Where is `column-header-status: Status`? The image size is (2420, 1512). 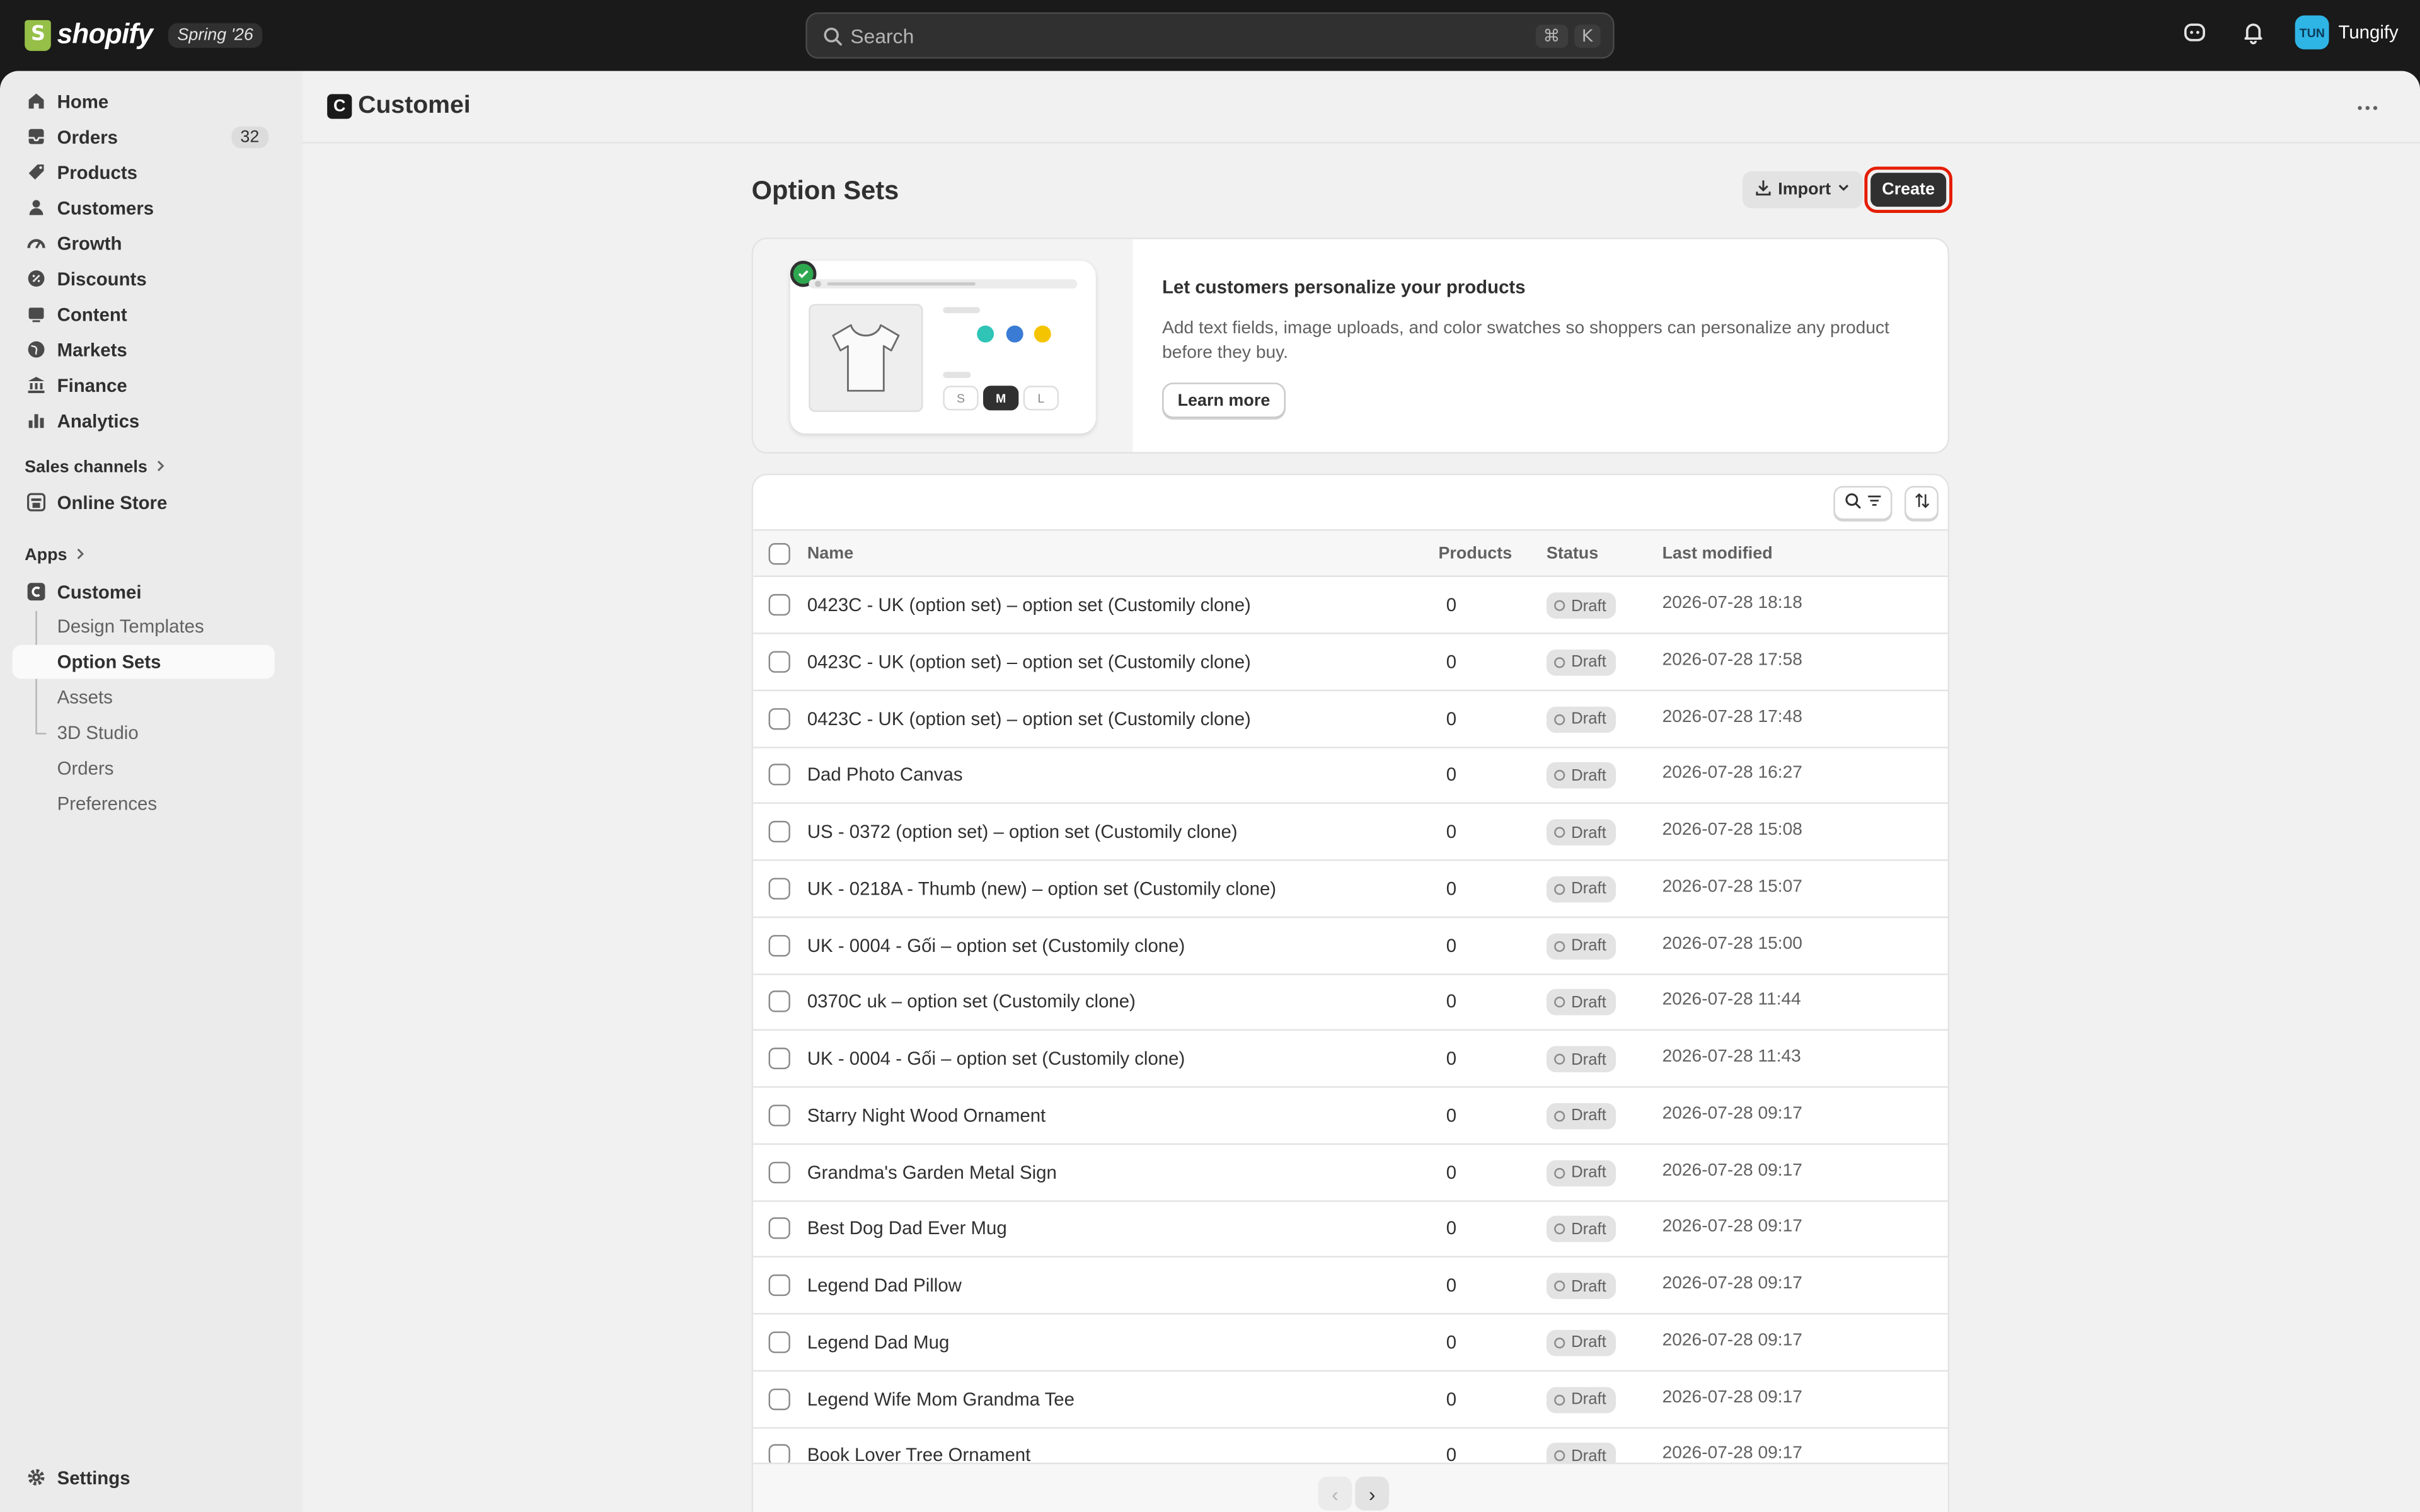
column-header-status: Status is located at coordinates (1572, 553).